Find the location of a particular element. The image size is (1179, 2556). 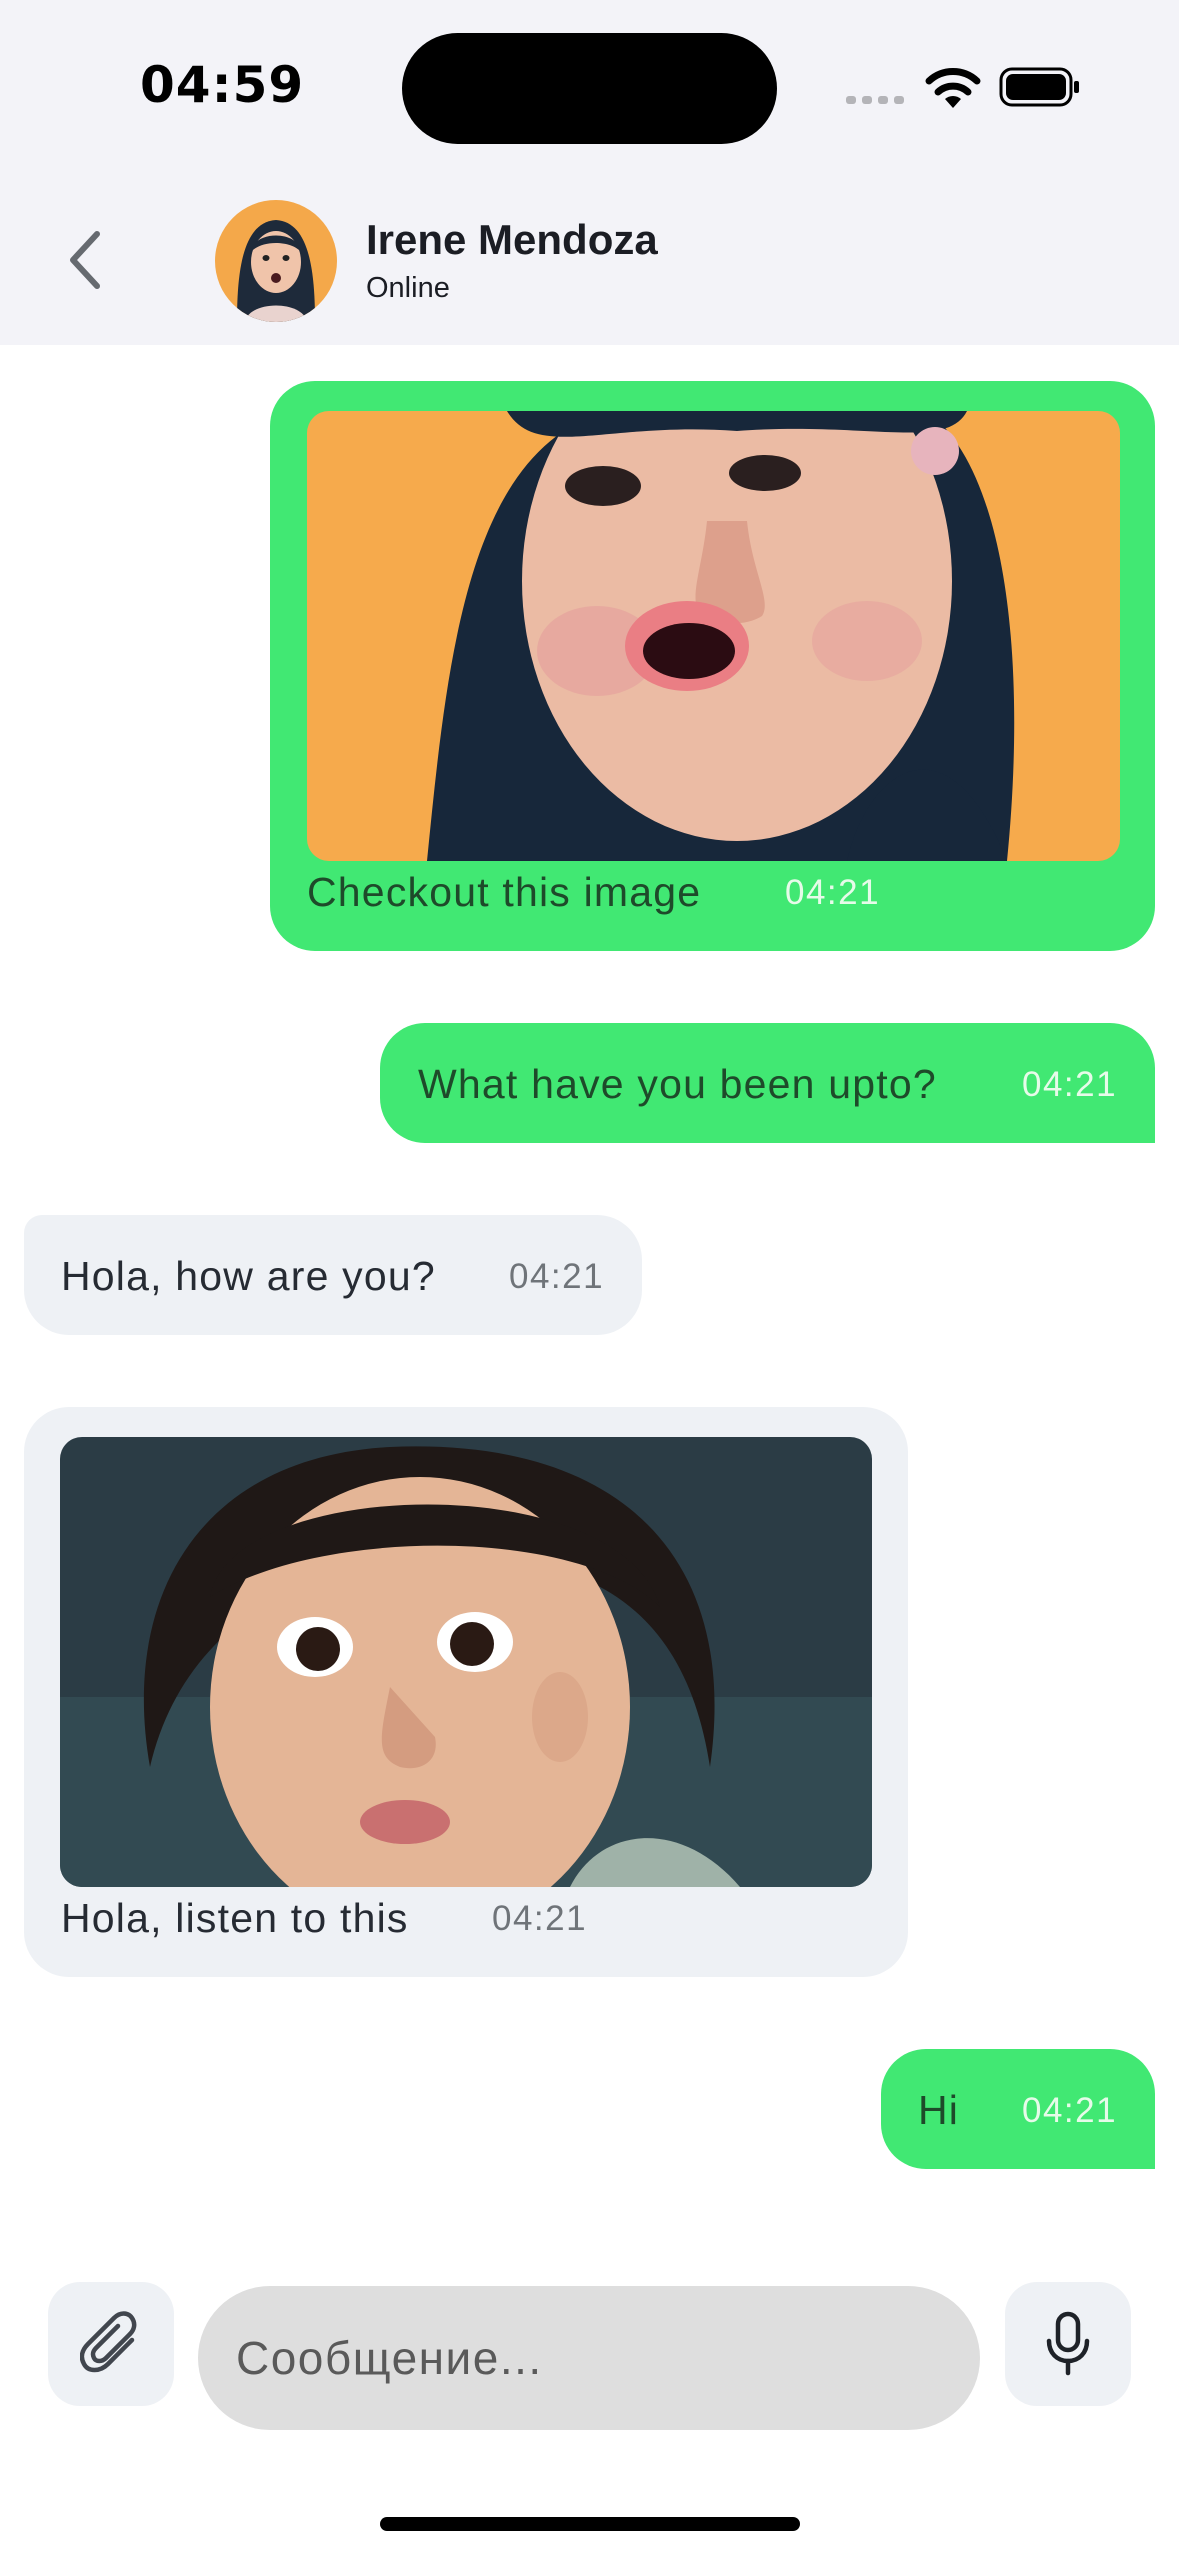

message-text: Hola, how are you? is located at coordinates (248, 1276).